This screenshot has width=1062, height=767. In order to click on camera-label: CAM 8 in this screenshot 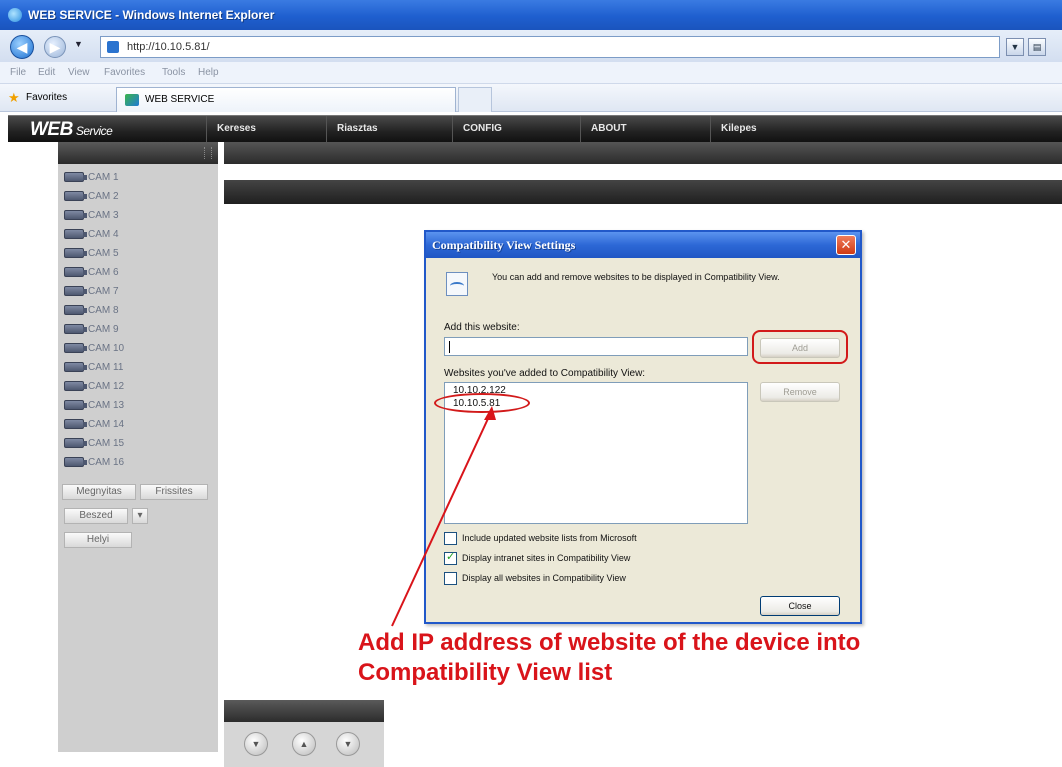, I will do `click(103, 310)`.